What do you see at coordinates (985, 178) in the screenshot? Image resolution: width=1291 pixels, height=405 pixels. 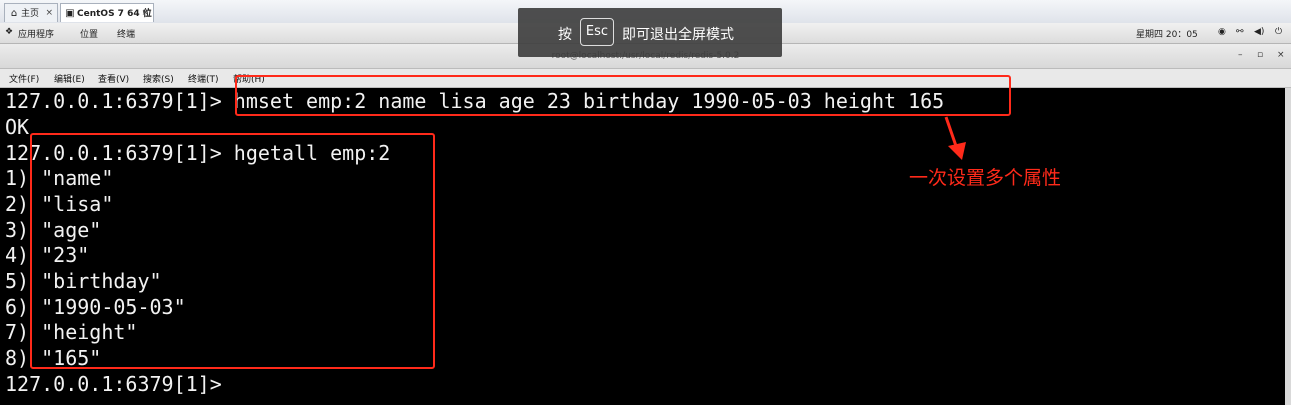 I see `annotation-note: 一次设置多个属性` at bounding box center [985, 178].